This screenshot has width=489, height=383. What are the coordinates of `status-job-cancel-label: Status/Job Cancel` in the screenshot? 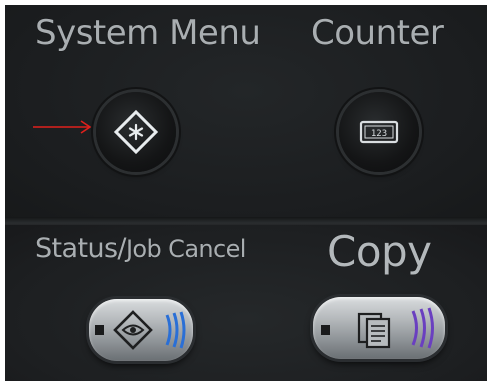 It's located at (140, 248).